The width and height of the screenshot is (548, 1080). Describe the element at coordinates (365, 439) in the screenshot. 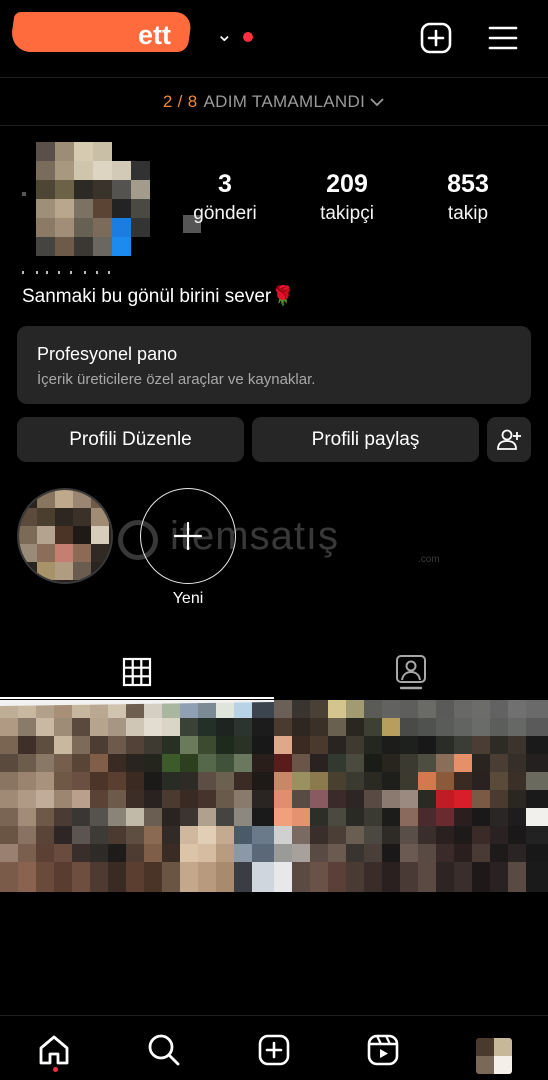

I see `share-profile-button: Profili paylaş` at that location.